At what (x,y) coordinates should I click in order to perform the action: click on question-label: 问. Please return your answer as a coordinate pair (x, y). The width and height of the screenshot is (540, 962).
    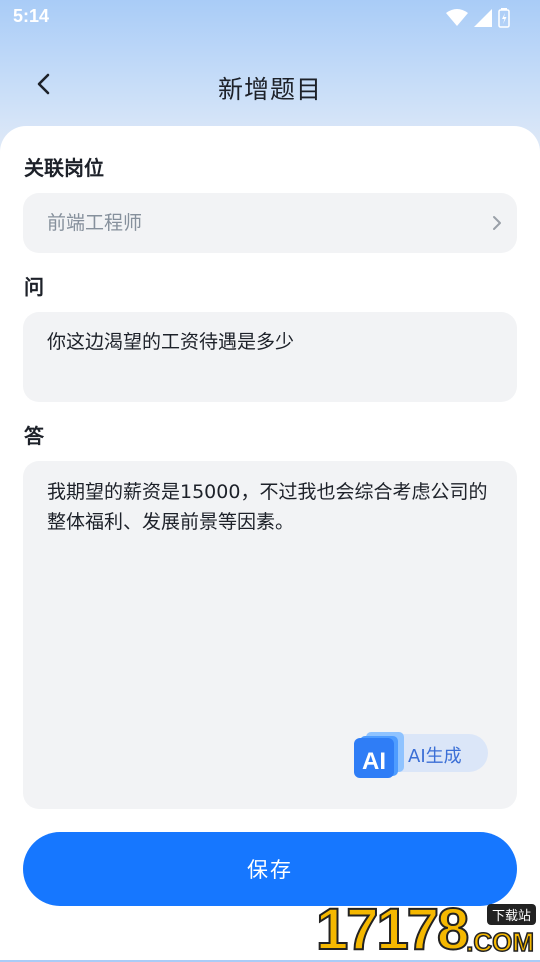
    Looking at the image, I should click on (34, 287).